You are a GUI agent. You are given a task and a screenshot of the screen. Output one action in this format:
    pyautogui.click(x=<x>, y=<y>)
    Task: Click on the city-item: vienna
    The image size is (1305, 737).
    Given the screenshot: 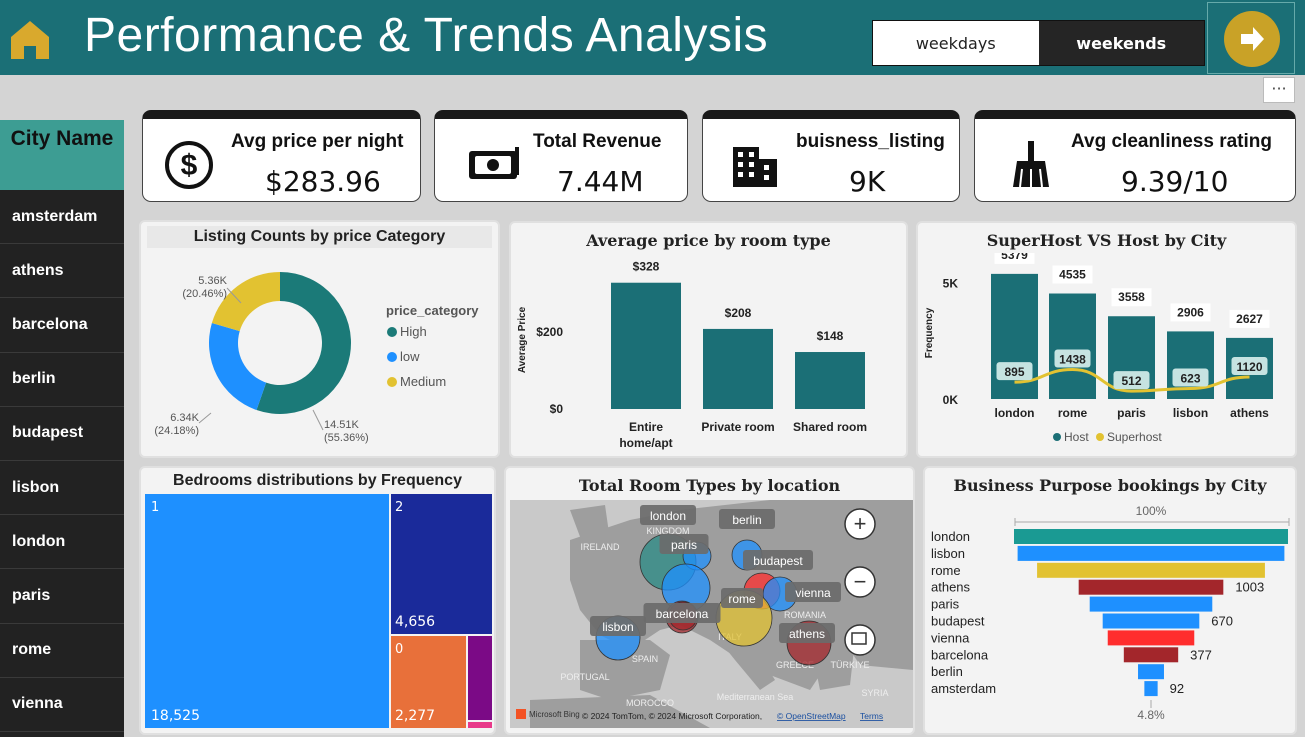 What is the action you would take?
    pyautogui.click(x=62, y=705)
    